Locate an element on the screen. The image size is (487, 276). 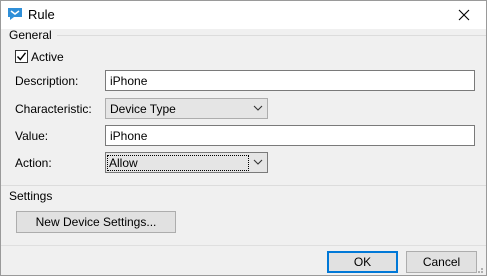
window-title: Rule is located at coordinates (41, 14).